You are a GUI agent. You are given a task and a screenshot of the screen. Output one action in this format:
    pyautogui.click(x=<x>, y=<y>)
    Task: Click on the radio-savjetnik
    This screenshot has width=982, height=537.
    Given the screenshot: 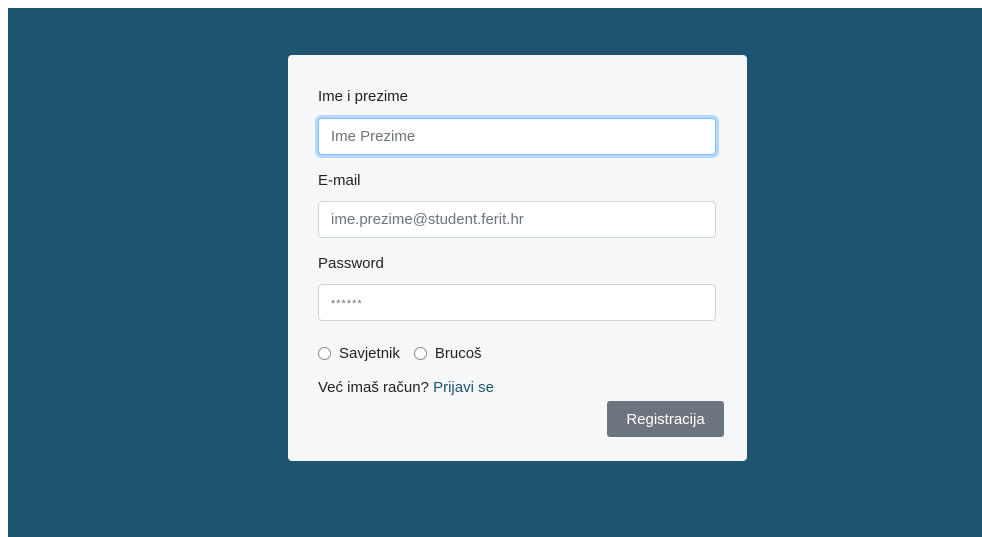 What is the action you would take?
    pyautogui.click(x=324, y=353)
    